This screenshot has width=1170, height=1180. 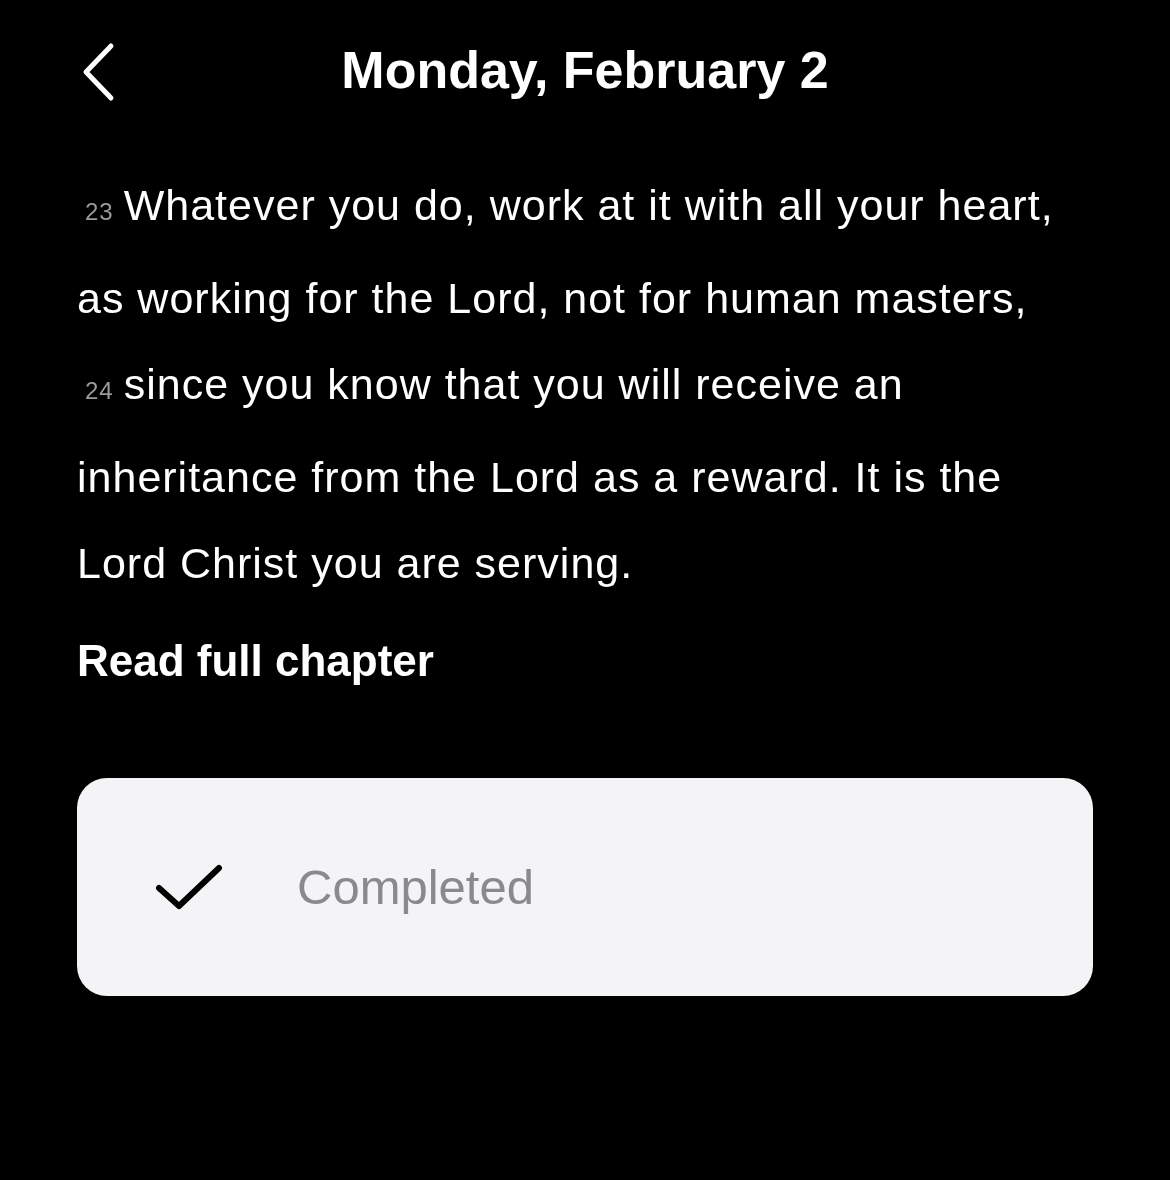 I want to click on back-icon, so click(x=98, y=72).